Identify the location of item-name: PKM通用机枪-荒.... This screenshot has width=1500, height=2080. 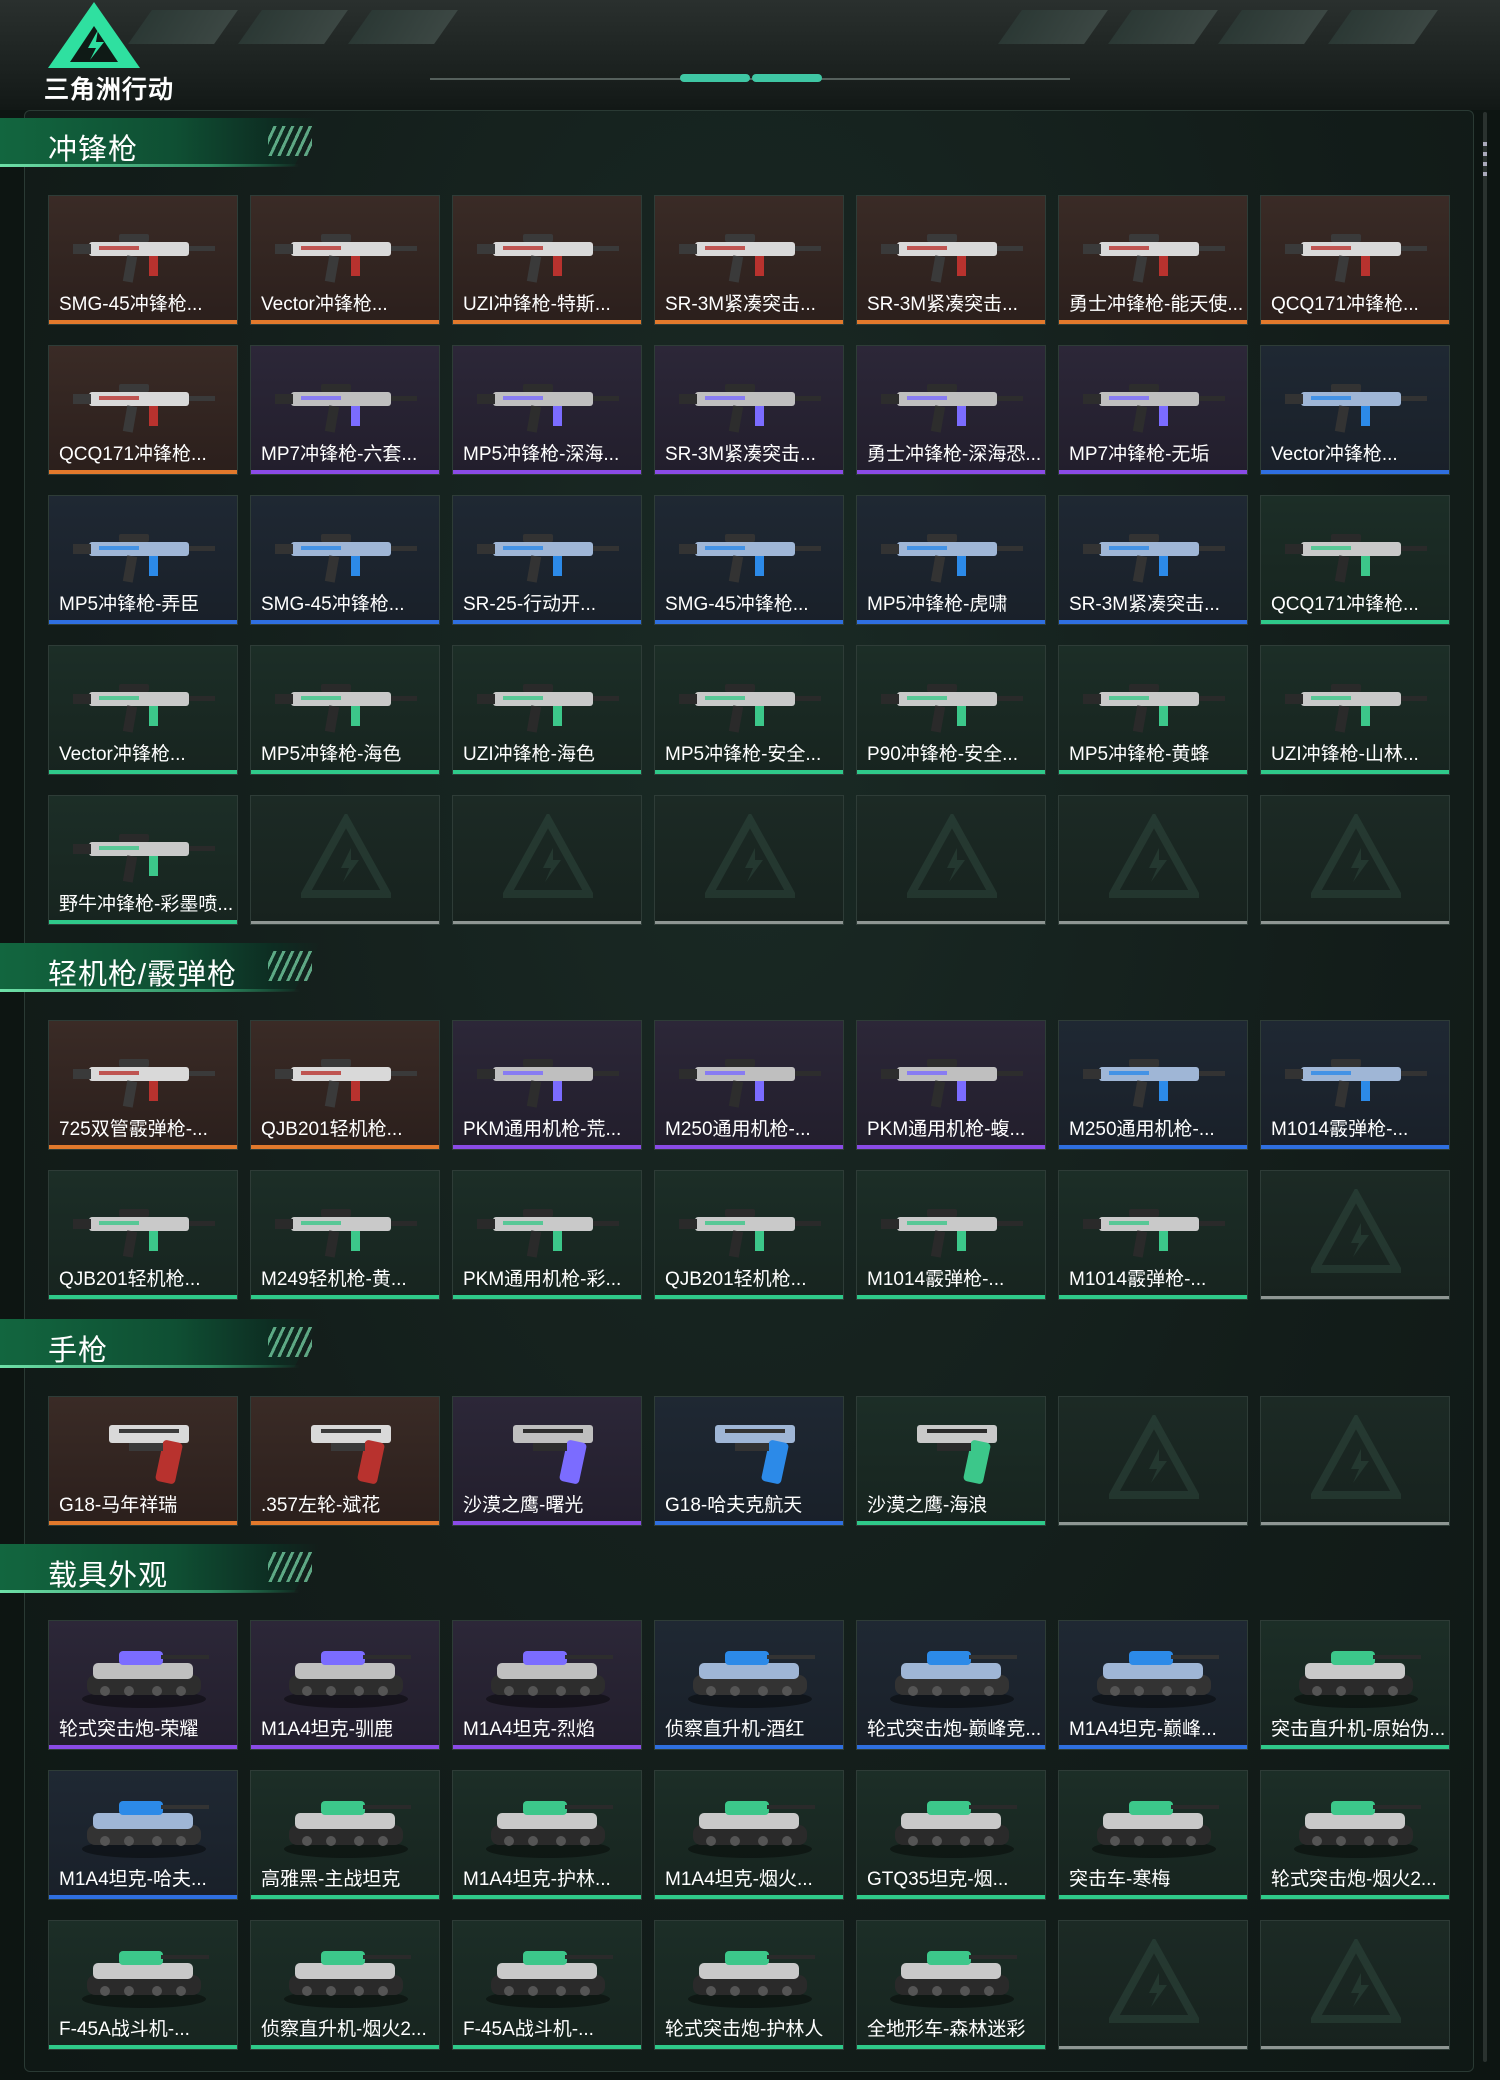
(542, 1129).